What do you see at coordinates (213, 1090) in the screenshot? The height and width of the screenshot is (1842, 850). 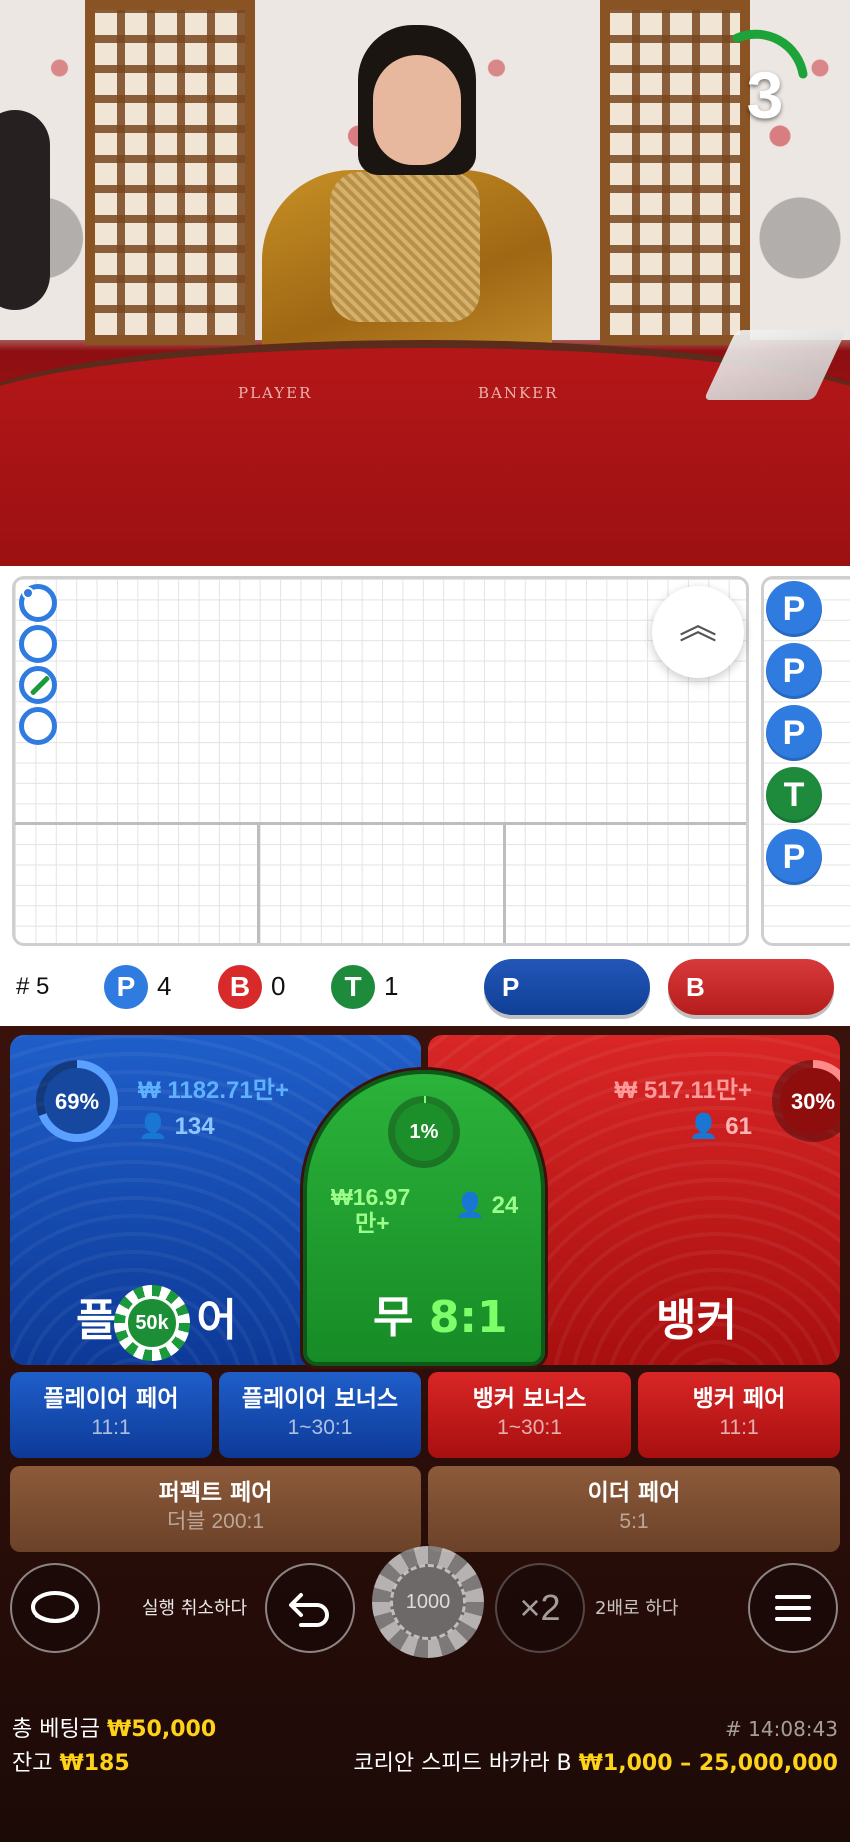 I see `player-total-amount: ₩ 1182.71만+` at bounding box center [213, 1090].